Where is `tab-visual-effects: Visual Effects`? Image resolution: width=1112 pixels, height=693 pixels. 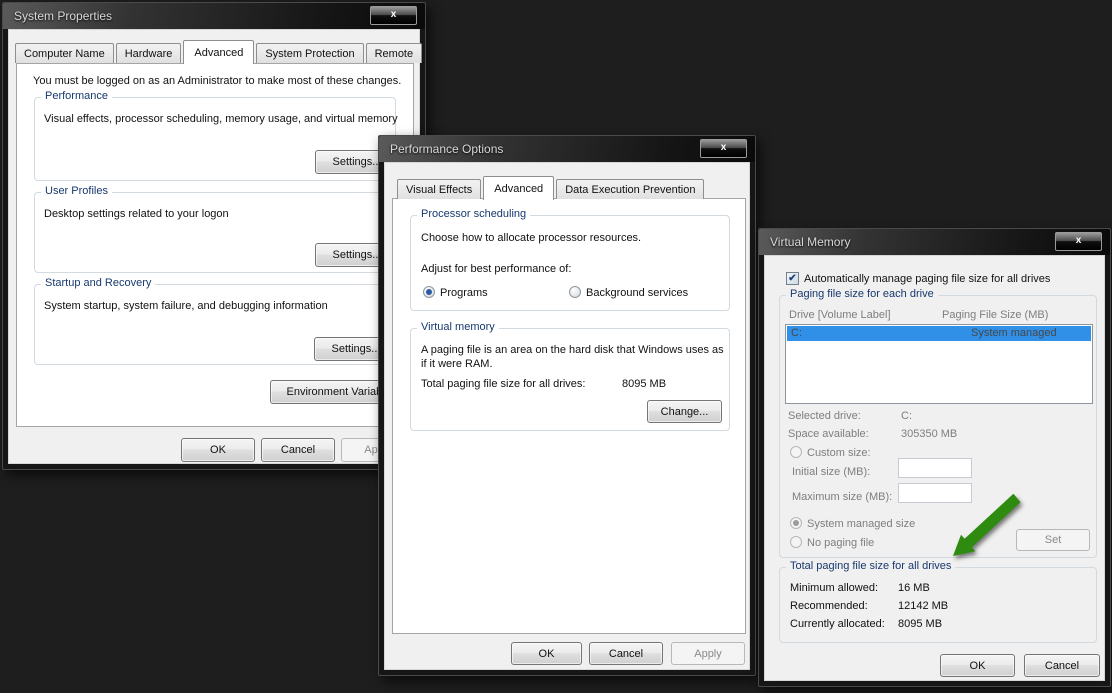 tab-visual-effects: Visual Effects is located at coordinates (439, 189).